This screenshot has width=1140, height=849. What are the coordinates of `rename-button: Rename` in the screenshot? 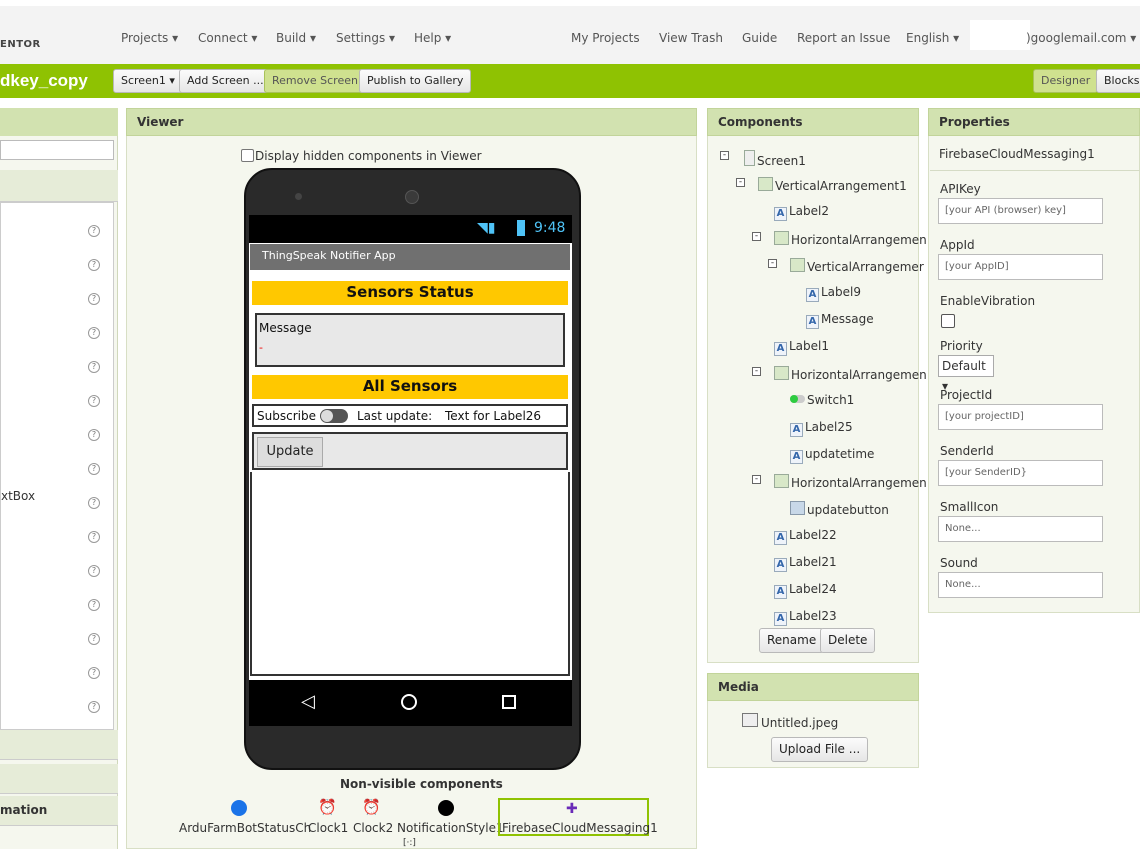 It's located at (792, 640).